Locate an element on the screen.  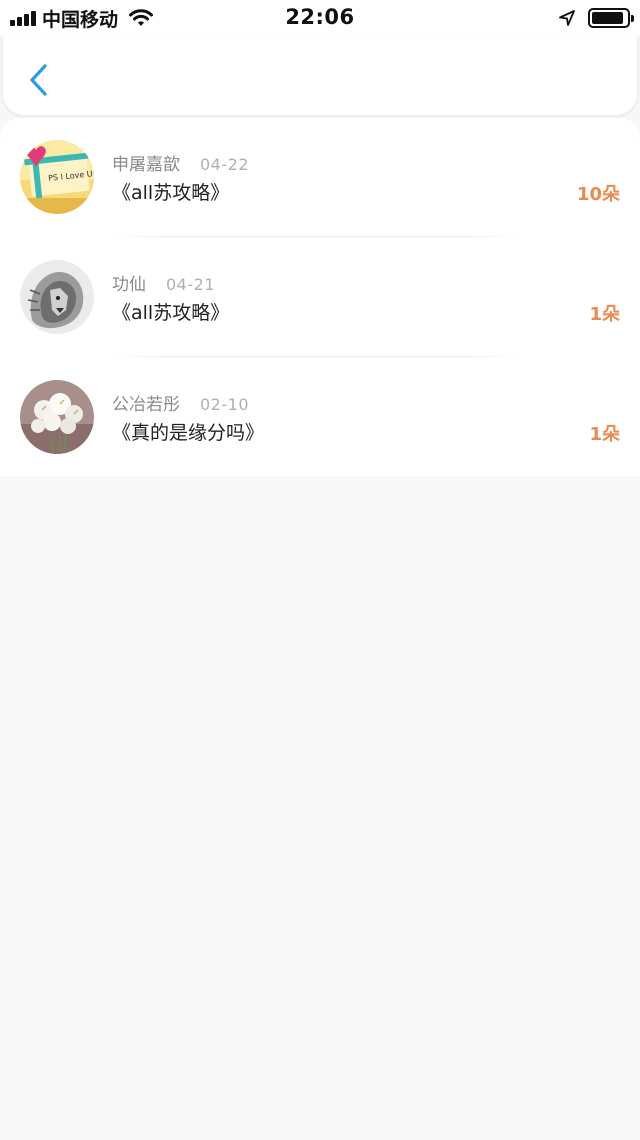
sender-name: 公冶若彤 is located at coordinates (146, 405).